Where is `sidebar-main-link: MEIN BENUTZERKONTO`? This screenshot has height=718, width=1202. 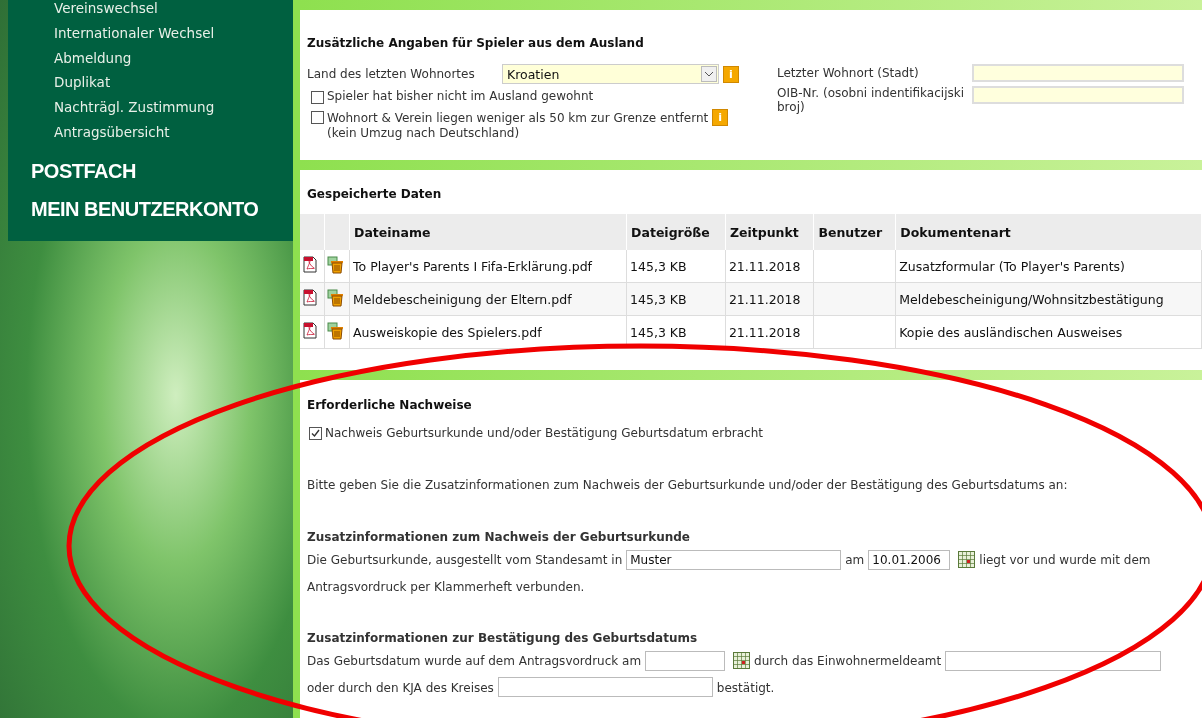 sidebar-main-link: MEIN BENUTZERKONTO is located at coordinates (150, 208).